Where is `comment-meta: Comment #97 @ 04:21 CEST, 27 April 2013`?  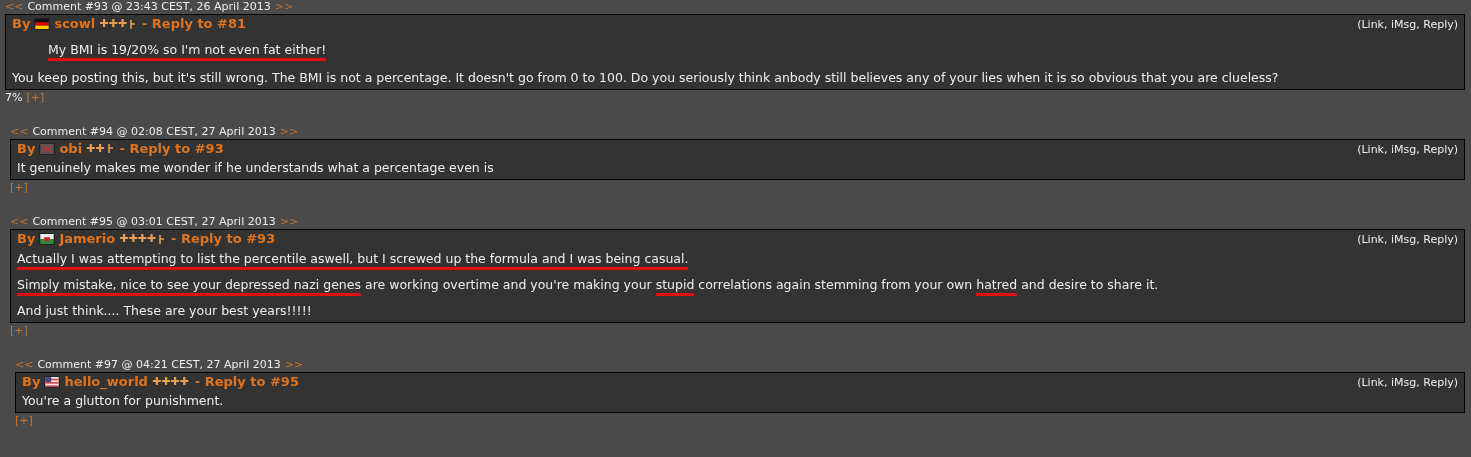
comment-meta: Comment #97 @ 04:21 CEST, 27 April 2013 is located at coordinates (159, 364).